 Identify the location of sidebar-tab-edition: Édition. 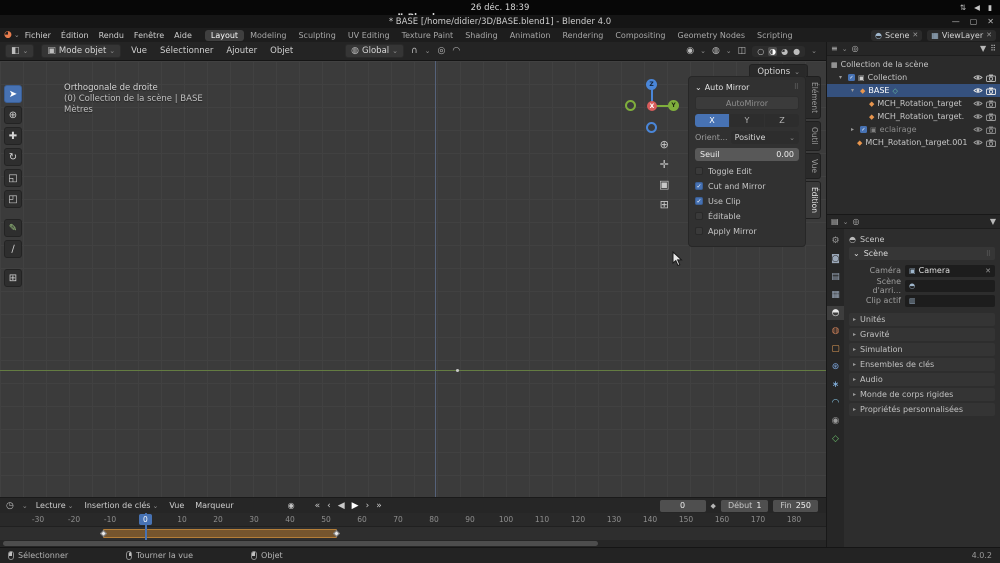
(813, 199).